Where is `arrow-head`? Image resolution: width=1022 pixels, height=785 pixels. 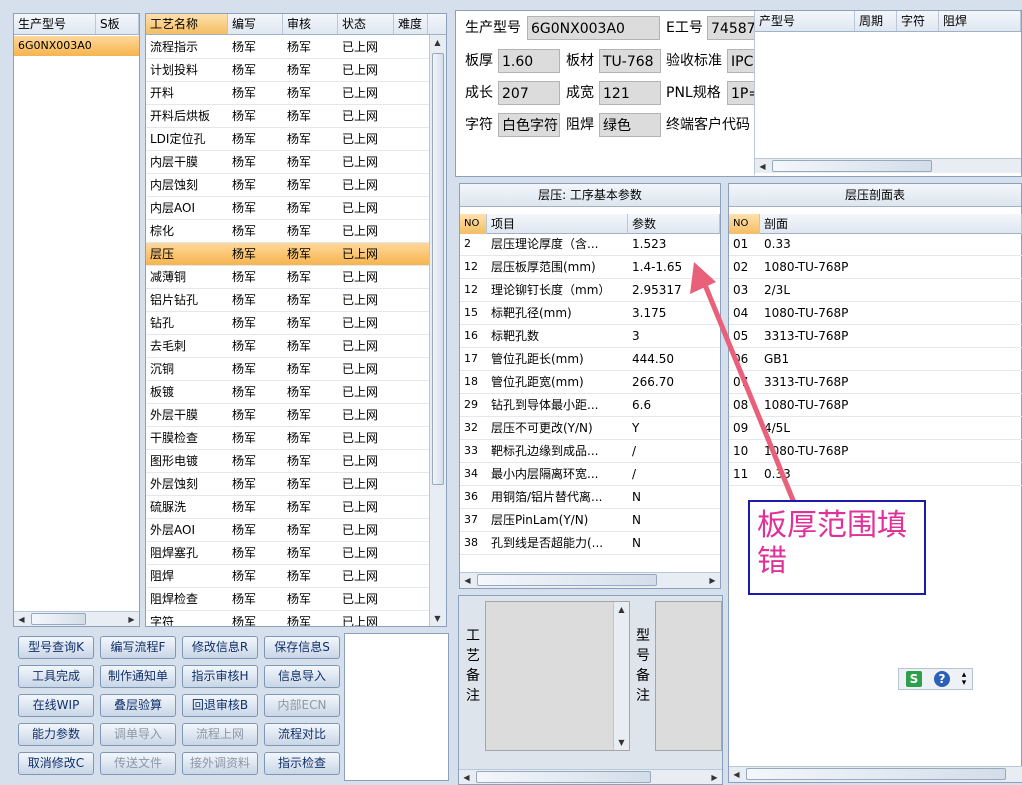
arrow-head is located at coordinates (703, 278).